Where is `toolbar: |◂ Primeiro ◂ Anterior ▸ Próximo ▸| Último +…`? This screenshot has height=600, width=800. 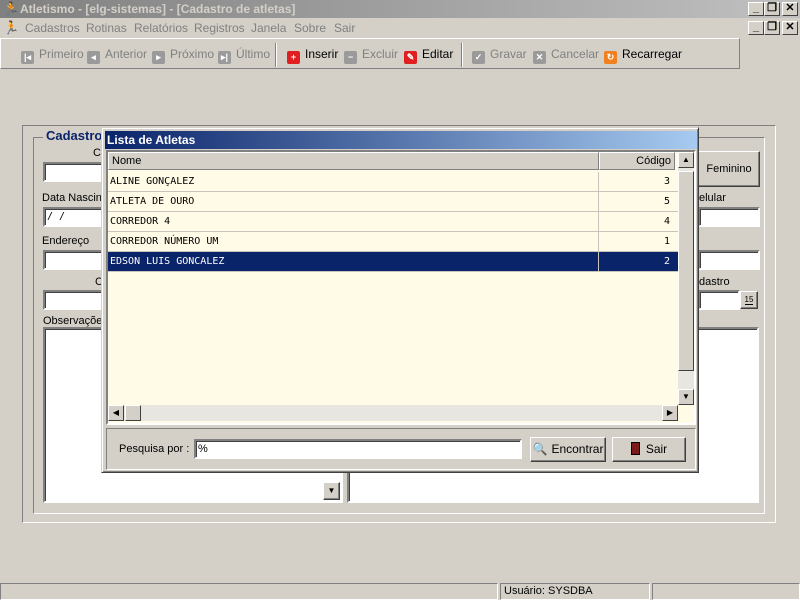
toolbar: |◂ Primeiro ◂ Anterior ▸ Próximo ▸| Último +… is located at coordinates (370, 53).